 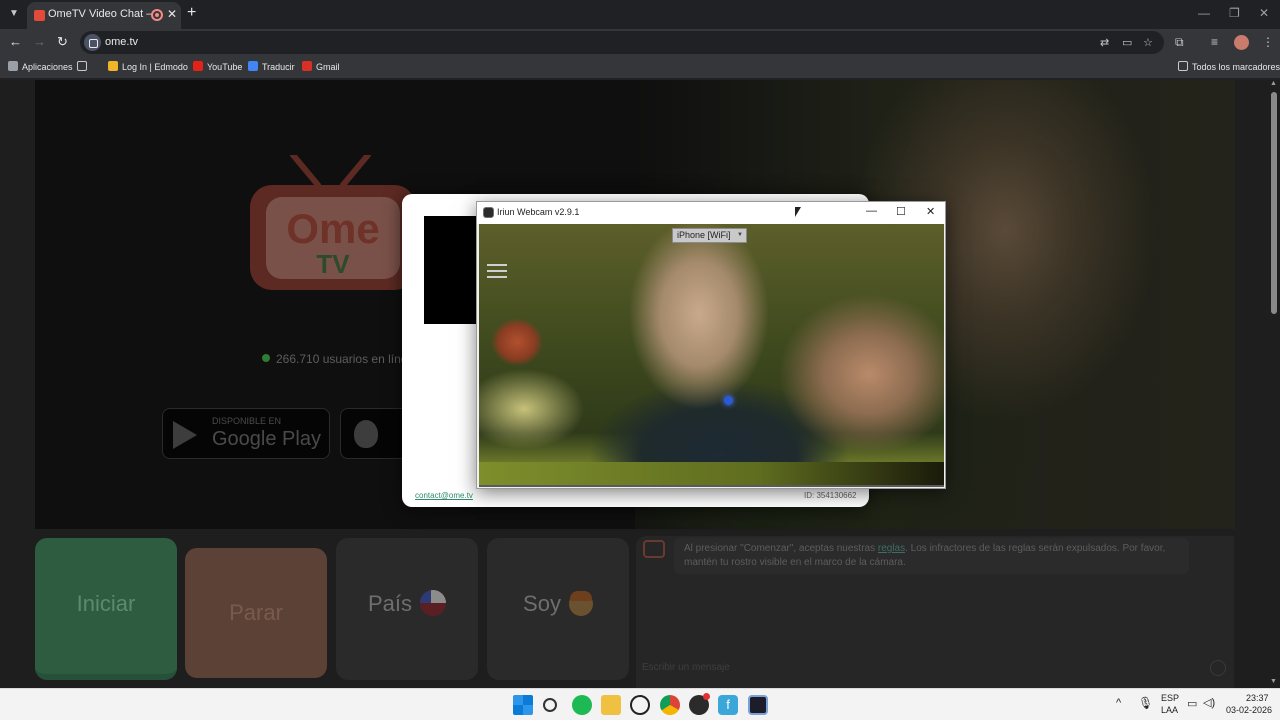 I want to click on chatgpt-icon, so click(x=640, y=705).